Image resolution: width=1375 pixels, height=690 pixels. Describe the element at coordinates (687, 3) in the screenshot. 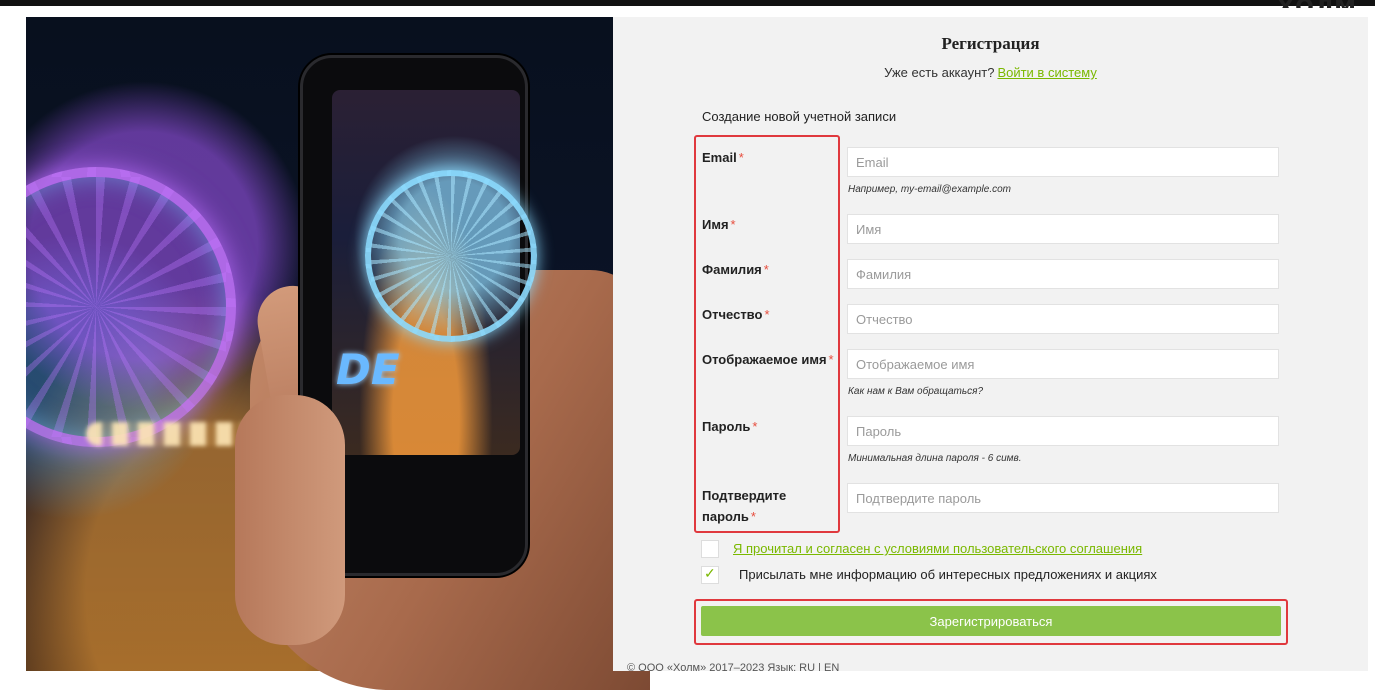

I see `top-bar` at that location.